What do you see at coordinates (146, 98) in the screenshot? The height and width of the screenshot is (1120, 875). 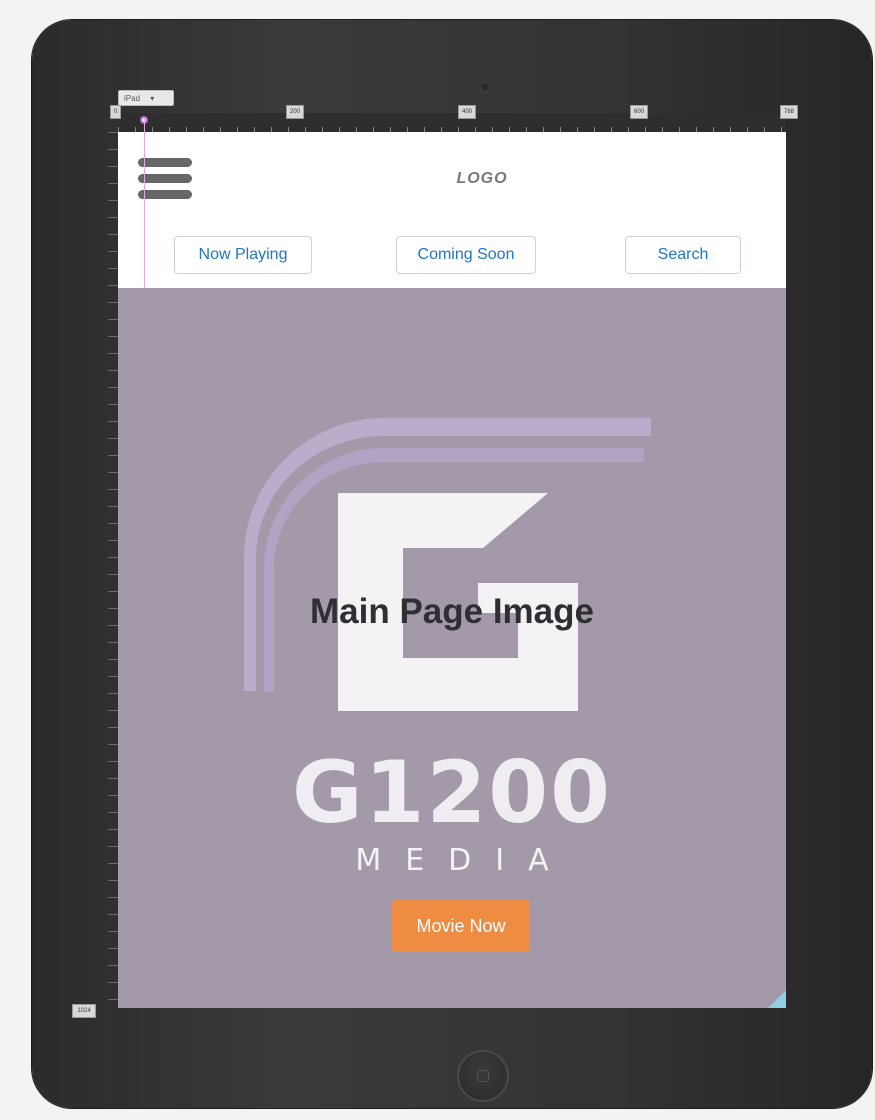 I see `device-select: iPad ▾` at bounding box center [146, 98].